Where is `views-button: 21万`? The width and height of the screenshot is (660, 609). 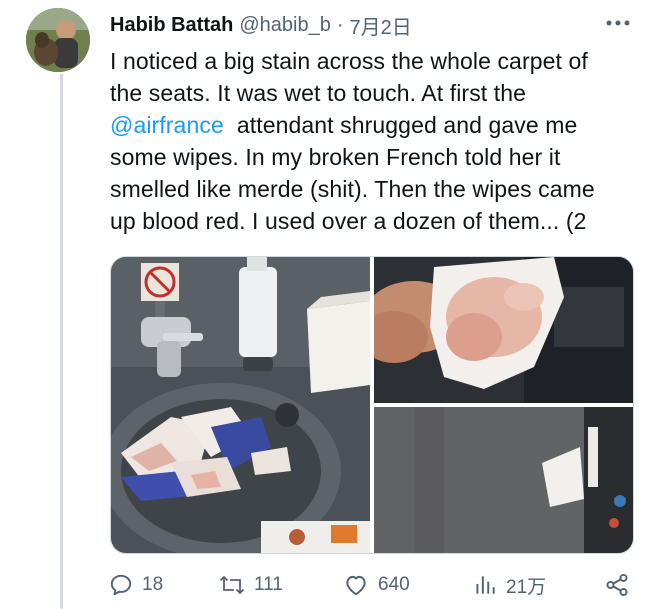
views-button: 21万 is located at coordinates (509, 585).